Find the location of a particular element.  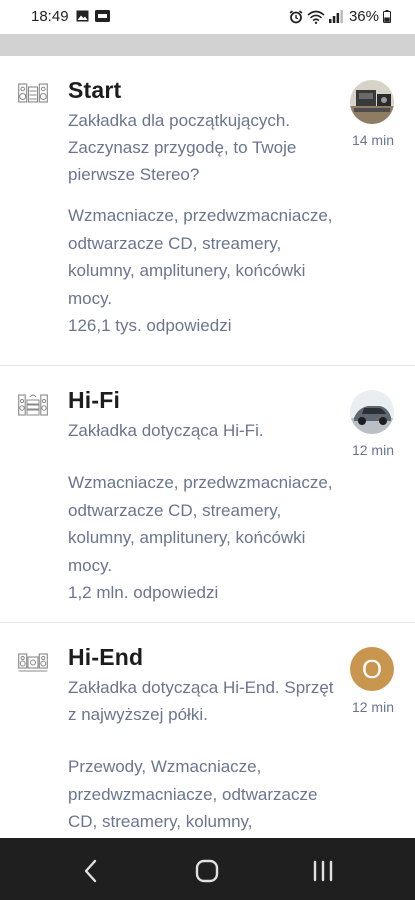

system-navigation-bar is located at coordinates (207, 869).